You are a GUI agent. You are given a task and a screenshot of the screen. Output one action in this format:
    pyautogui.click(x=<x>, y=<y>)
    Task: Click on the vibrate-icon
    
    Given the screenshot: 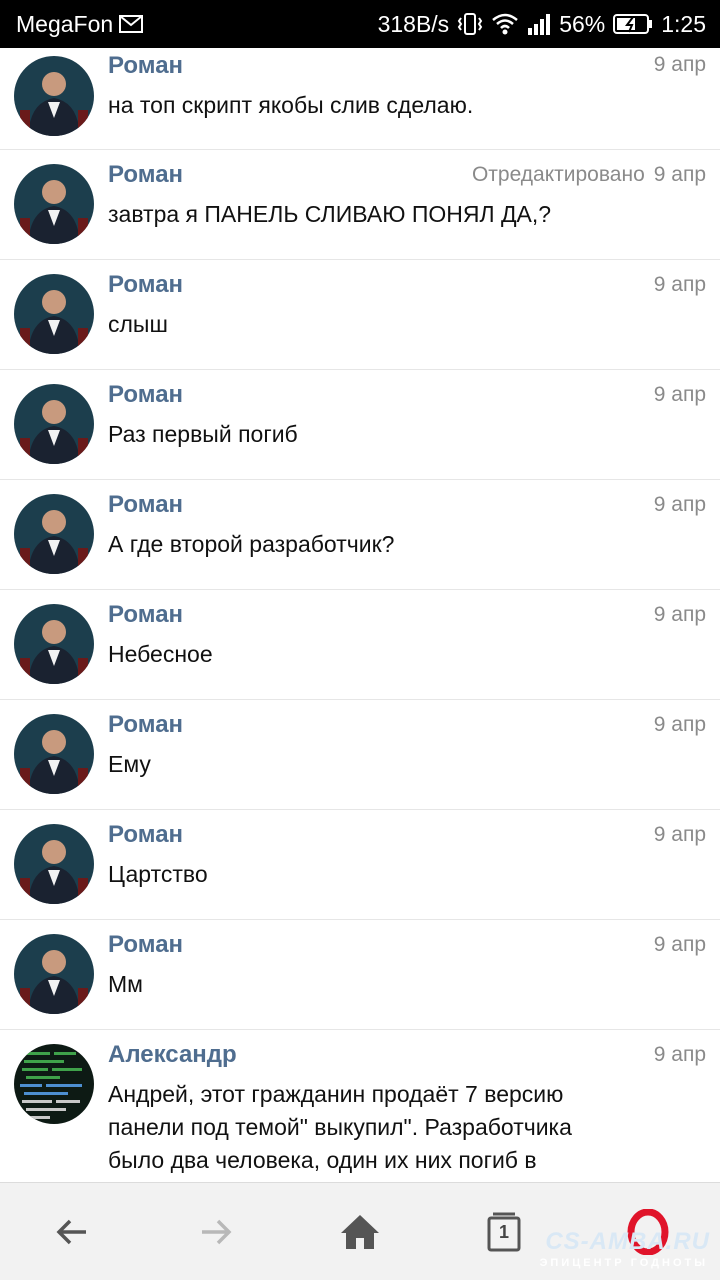 What is the action you would take?
    pyautogui.click(x=470, y=24)
    